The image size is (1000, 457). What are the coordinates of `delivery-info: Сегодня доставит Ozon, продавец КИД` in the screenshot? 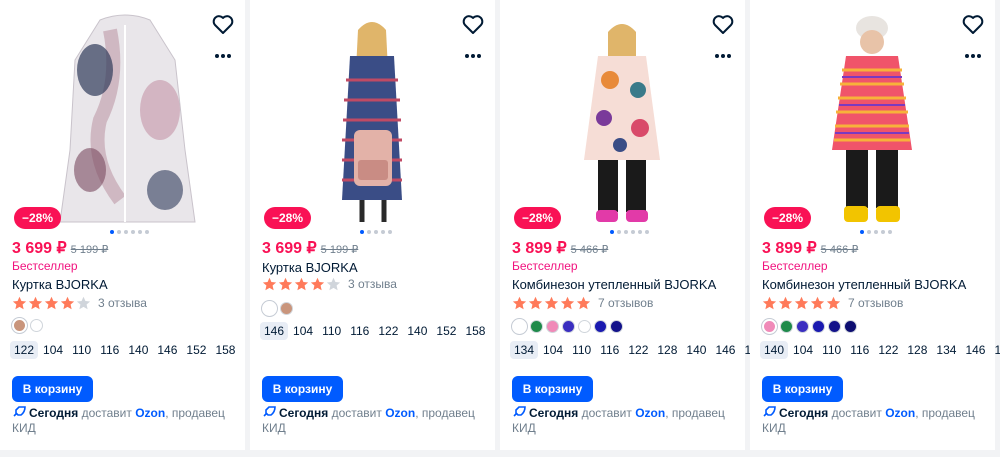 It's located at (628, 421).